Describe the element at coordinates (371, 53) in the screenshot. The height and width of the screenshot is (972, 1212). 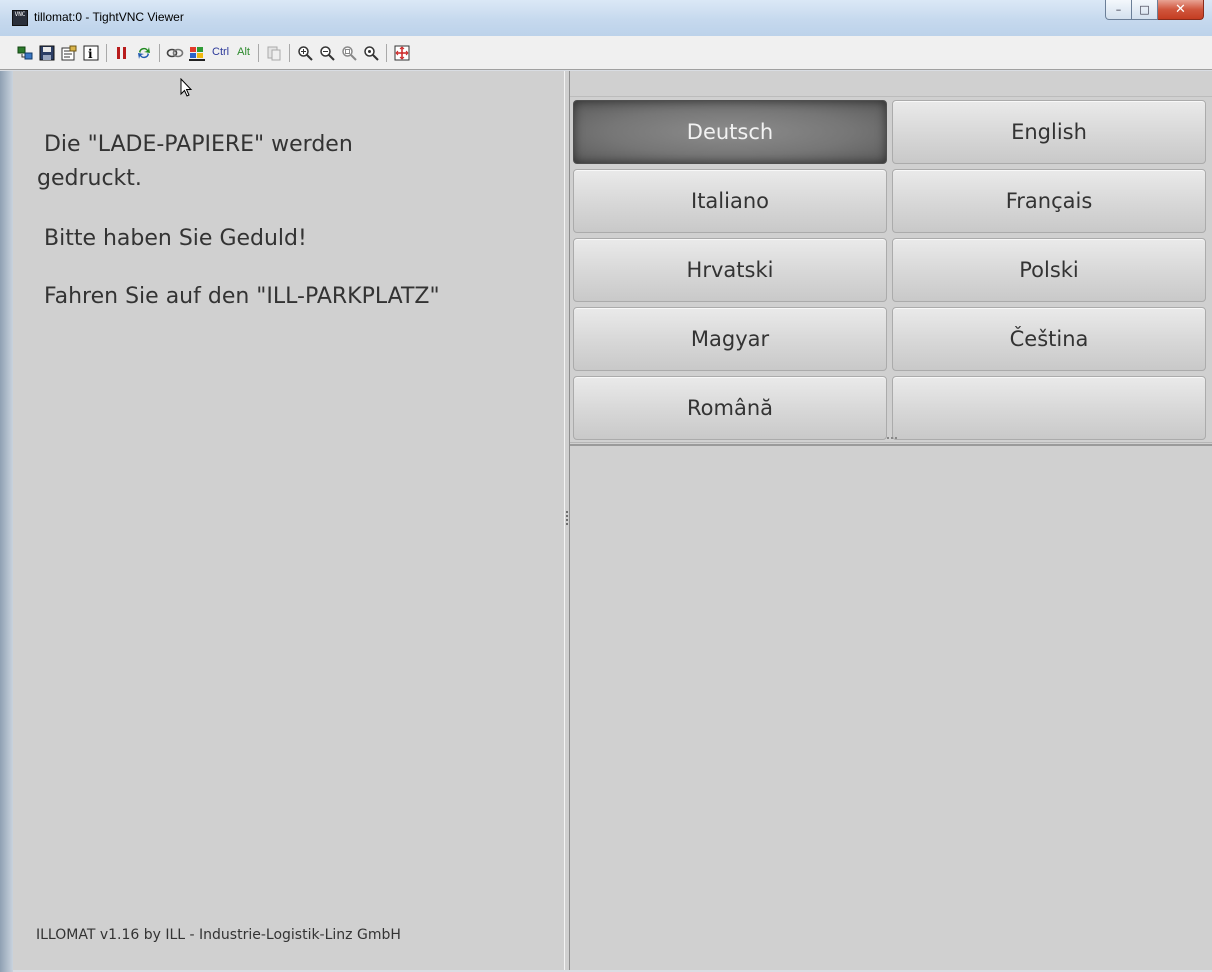
I see `zoom-auto-icon` at that location.